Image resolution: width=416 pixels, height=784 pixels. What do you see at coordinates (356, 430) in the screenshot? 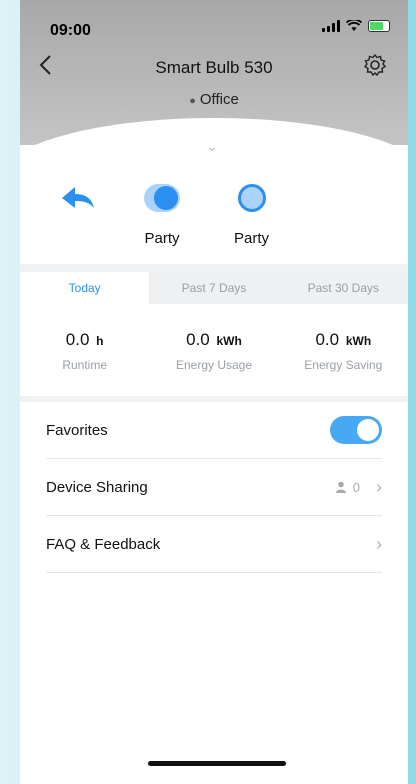
I see `favorites-toggle` at bounding box center [356, 430].